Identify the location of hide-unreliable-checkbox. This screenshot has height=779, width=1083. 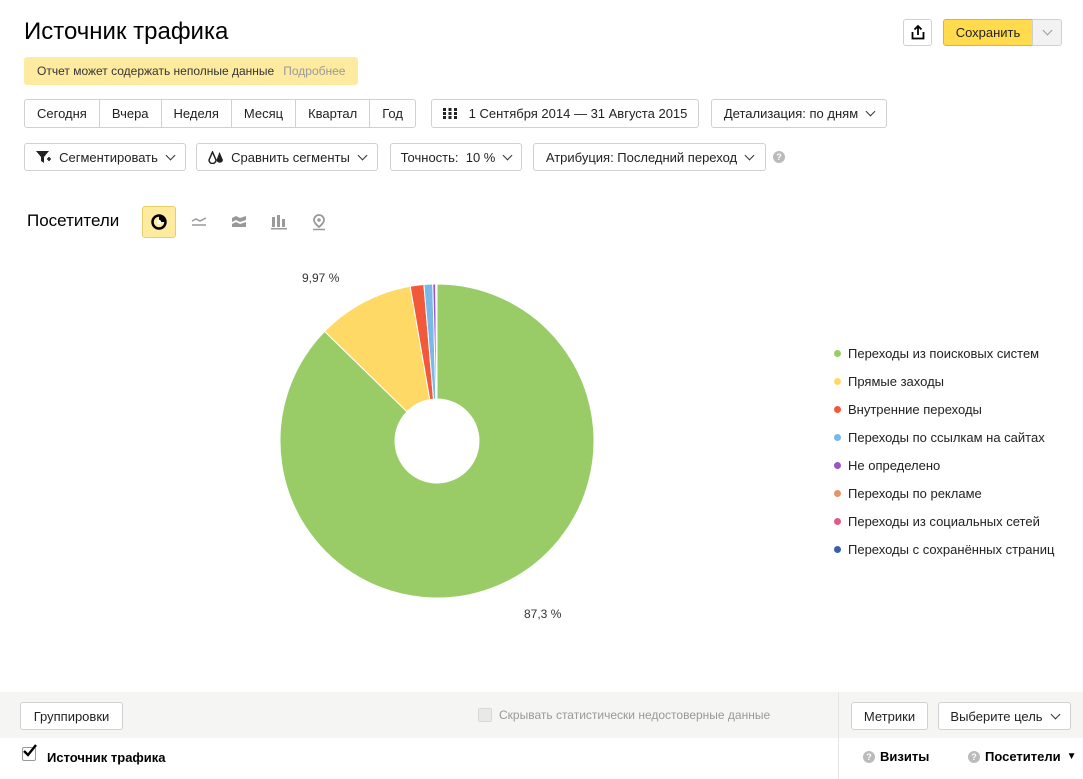
(485, 715).